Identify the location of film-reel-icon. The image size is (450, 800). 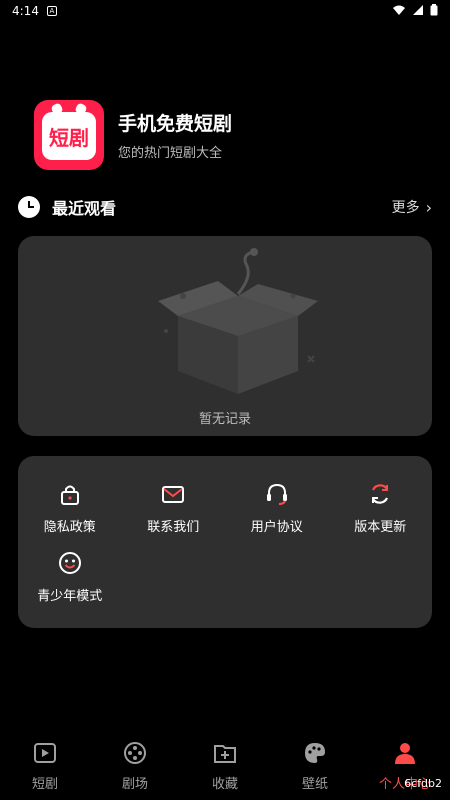
(135, 753).